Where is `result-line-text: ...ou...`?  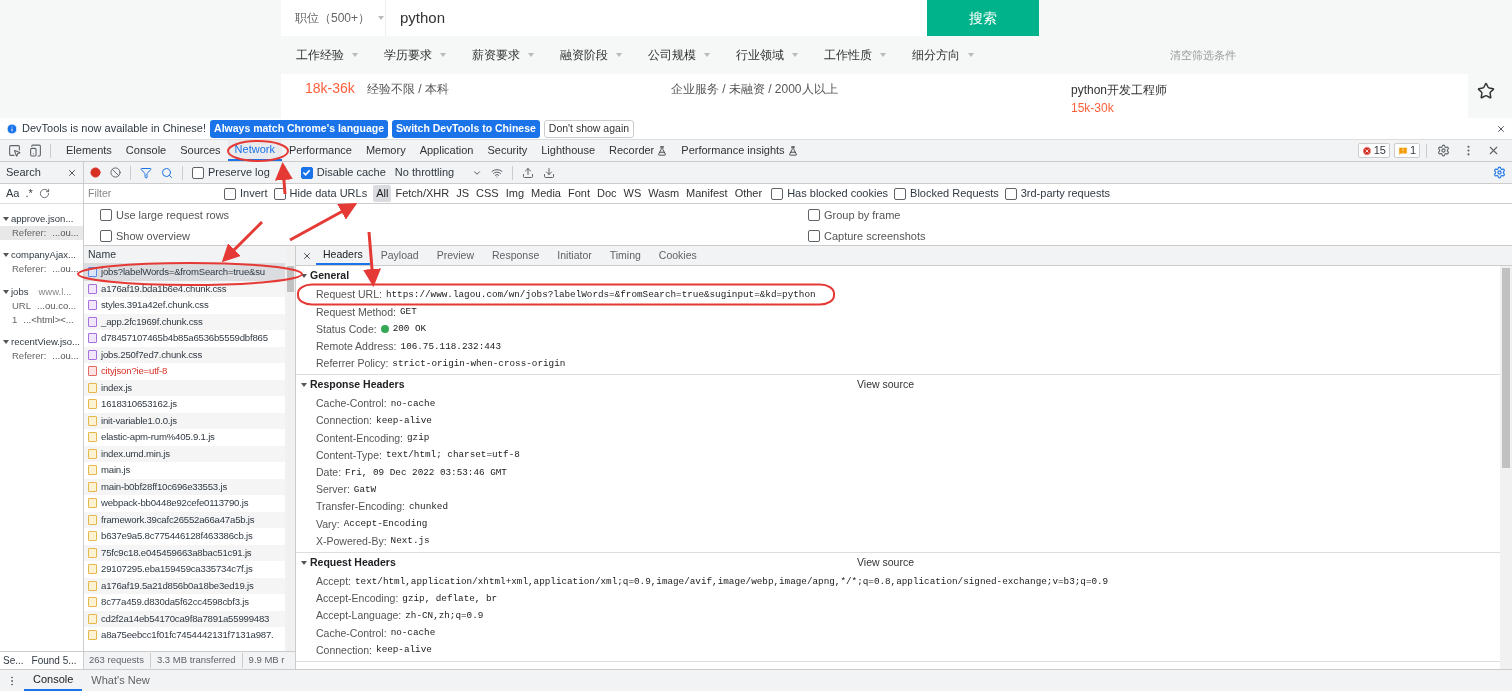 result-line-text: ...ou... is located at coordinates (65, 269).